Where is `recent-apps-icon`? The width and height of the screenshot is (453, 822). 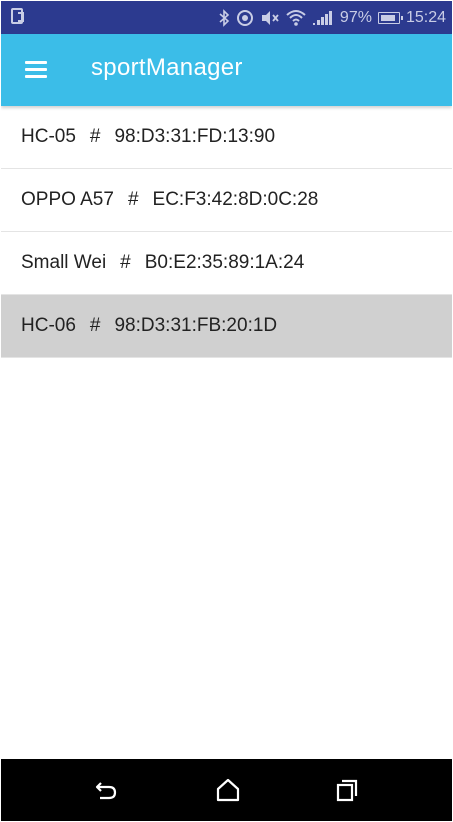 recent-apps-icon is located at coordinates (347, 790).